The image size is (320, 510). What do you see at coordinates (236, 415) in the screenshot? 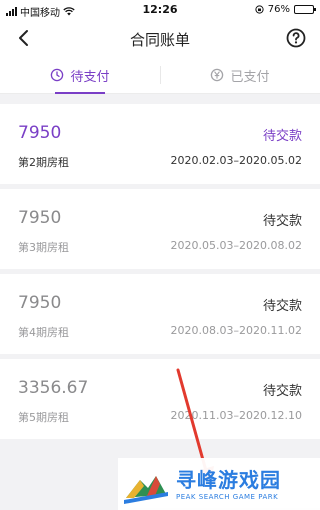
I see `bill-date-range: 2020.11.03–2020.12.10` at bounding box center [236, 415].